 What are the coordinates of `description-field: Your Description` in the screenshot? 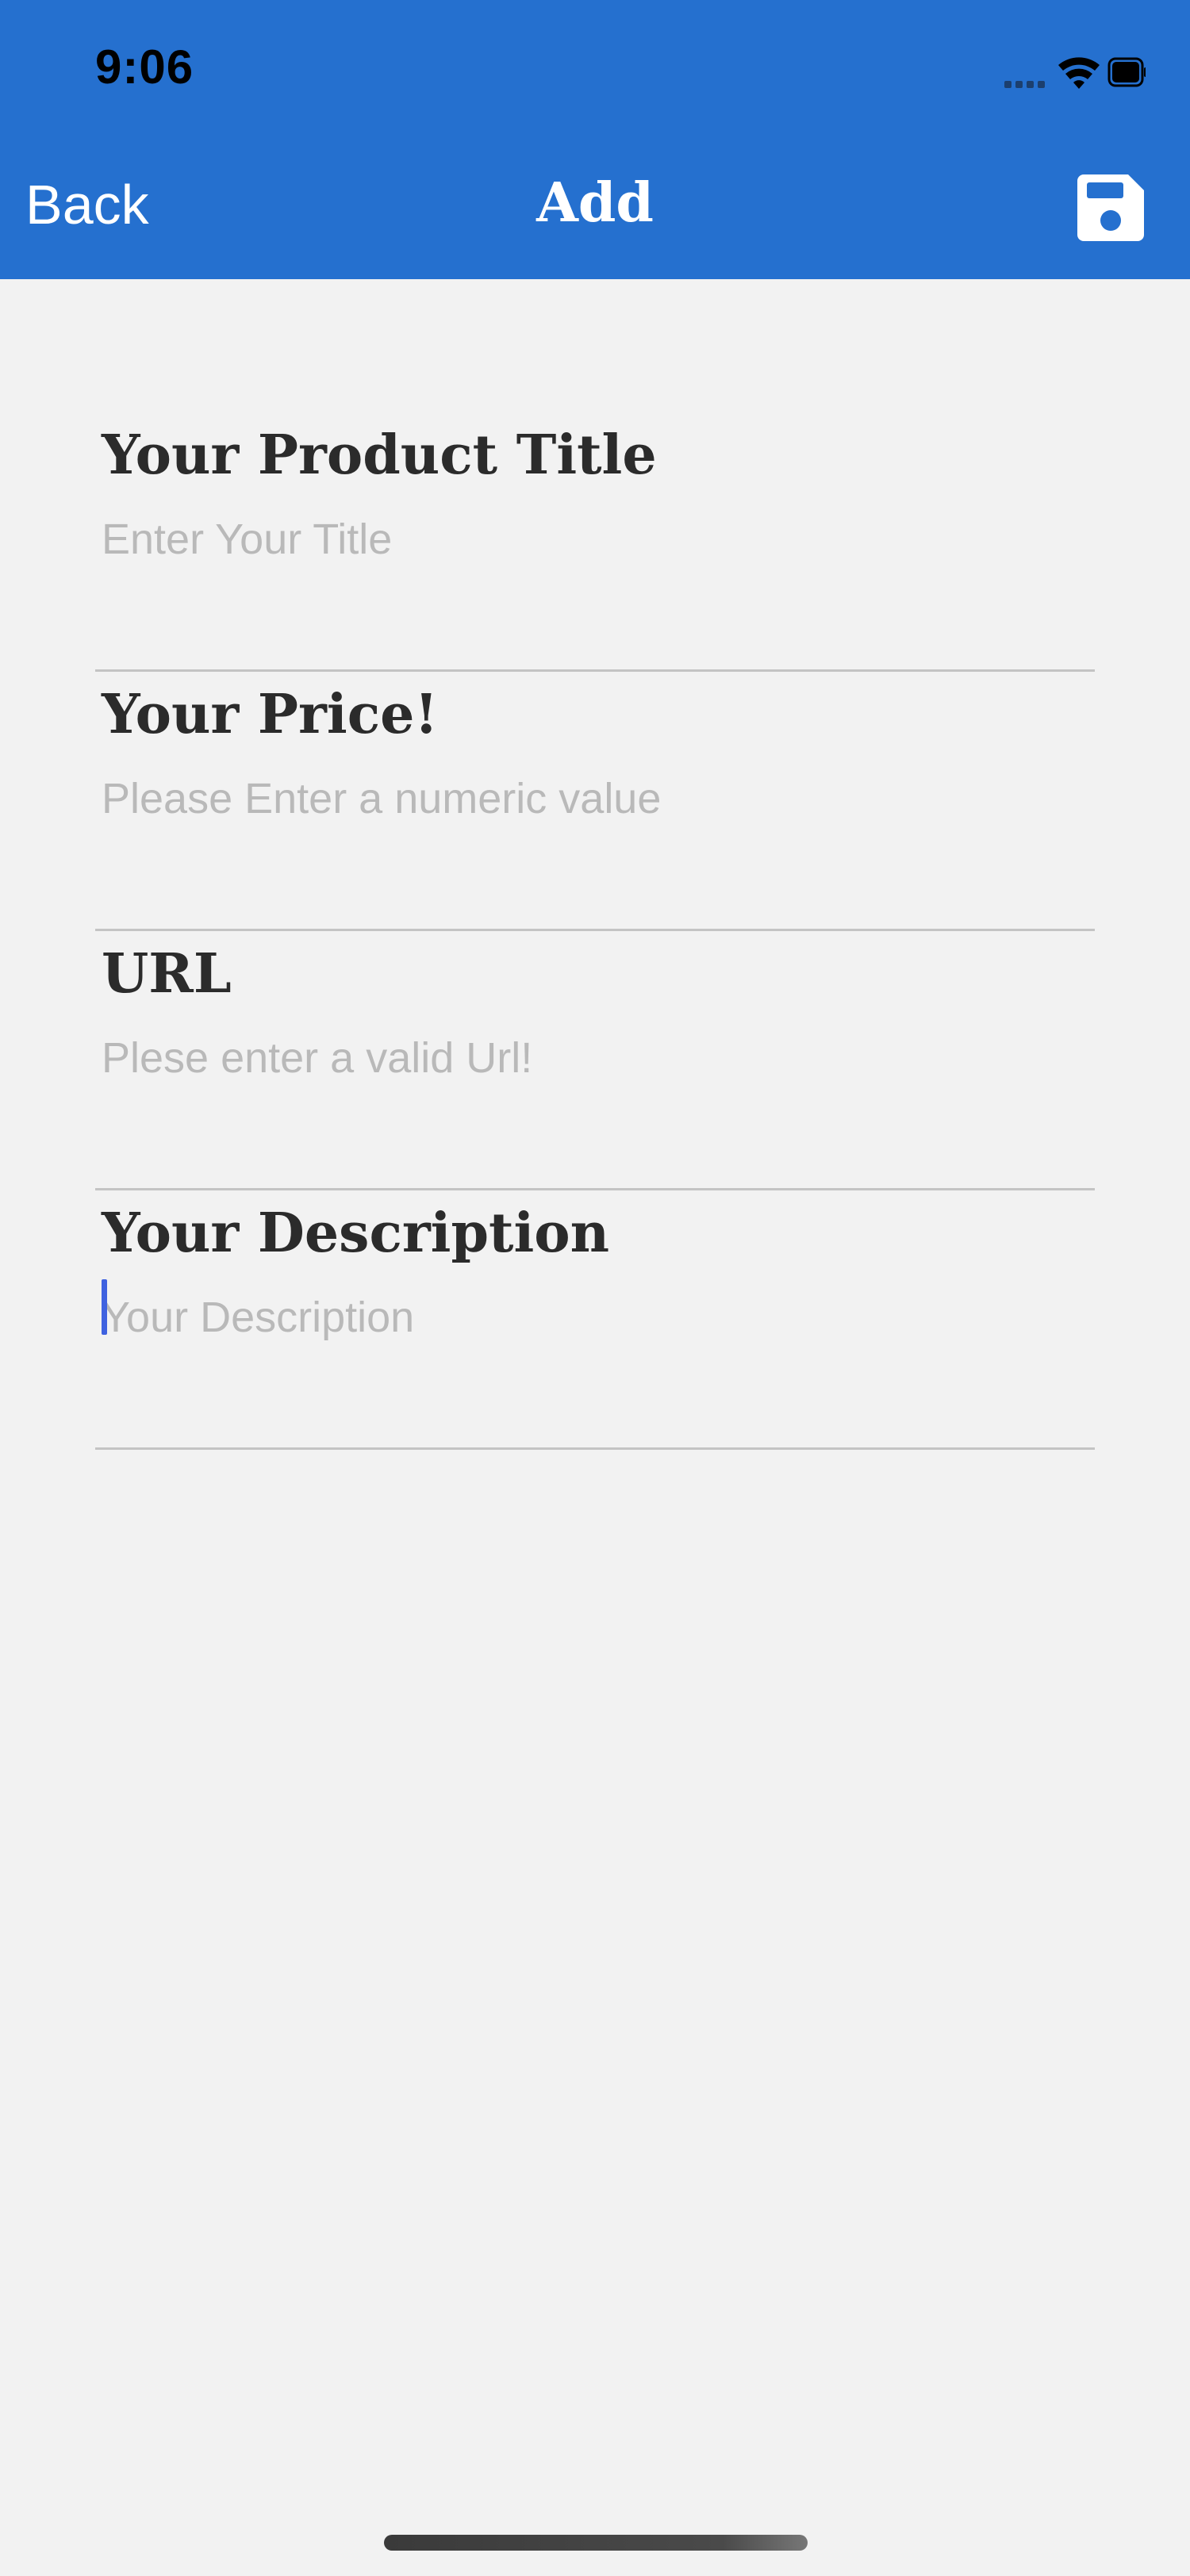 It's located at (595, 1320).